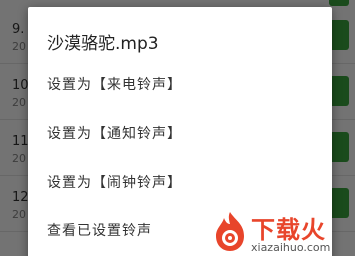  Describe the element at coordinates (291, 247) in the screenshot. I see `watermark-url: xiazaihuo.com` at that location.